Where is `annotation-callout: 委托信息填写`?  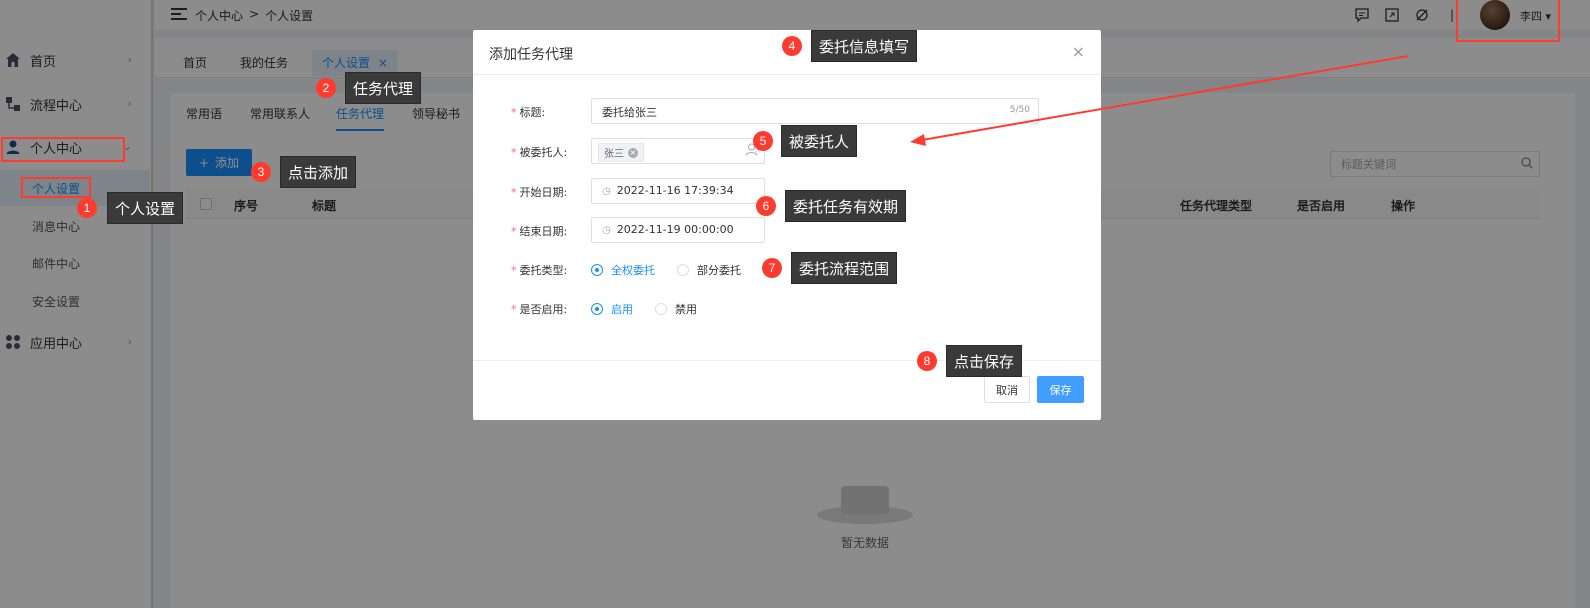 annotation-callout: 委托信息填写 is located at coordinates (864, 46).